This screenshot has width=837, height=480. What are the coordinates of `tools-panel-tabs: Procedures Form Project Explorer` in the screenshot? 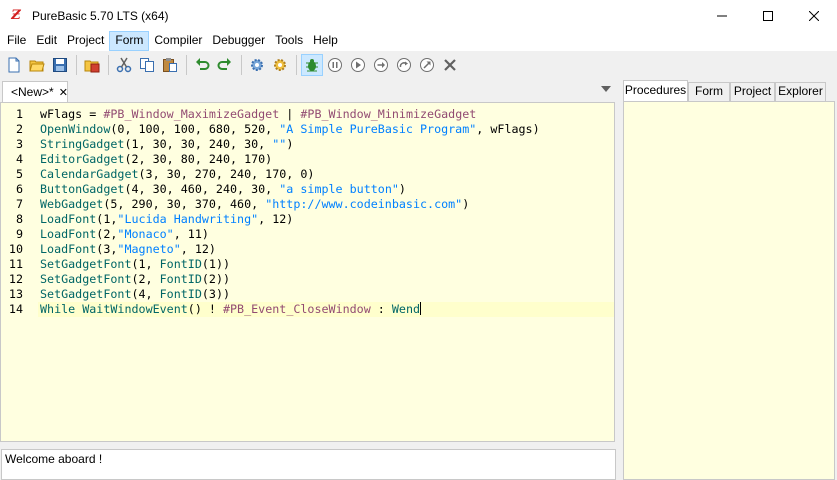 It's located at (728, 90).